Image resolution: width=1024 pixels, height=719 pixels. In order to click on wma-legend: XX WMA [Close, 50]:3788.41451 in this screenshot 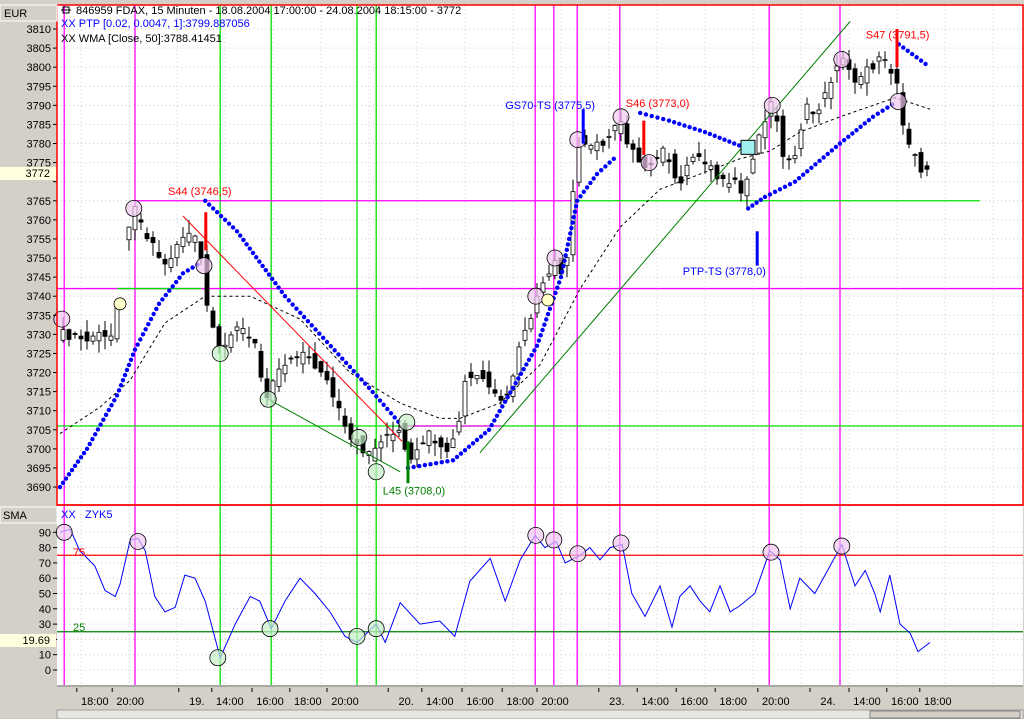, I will do `click(141, 39)`.